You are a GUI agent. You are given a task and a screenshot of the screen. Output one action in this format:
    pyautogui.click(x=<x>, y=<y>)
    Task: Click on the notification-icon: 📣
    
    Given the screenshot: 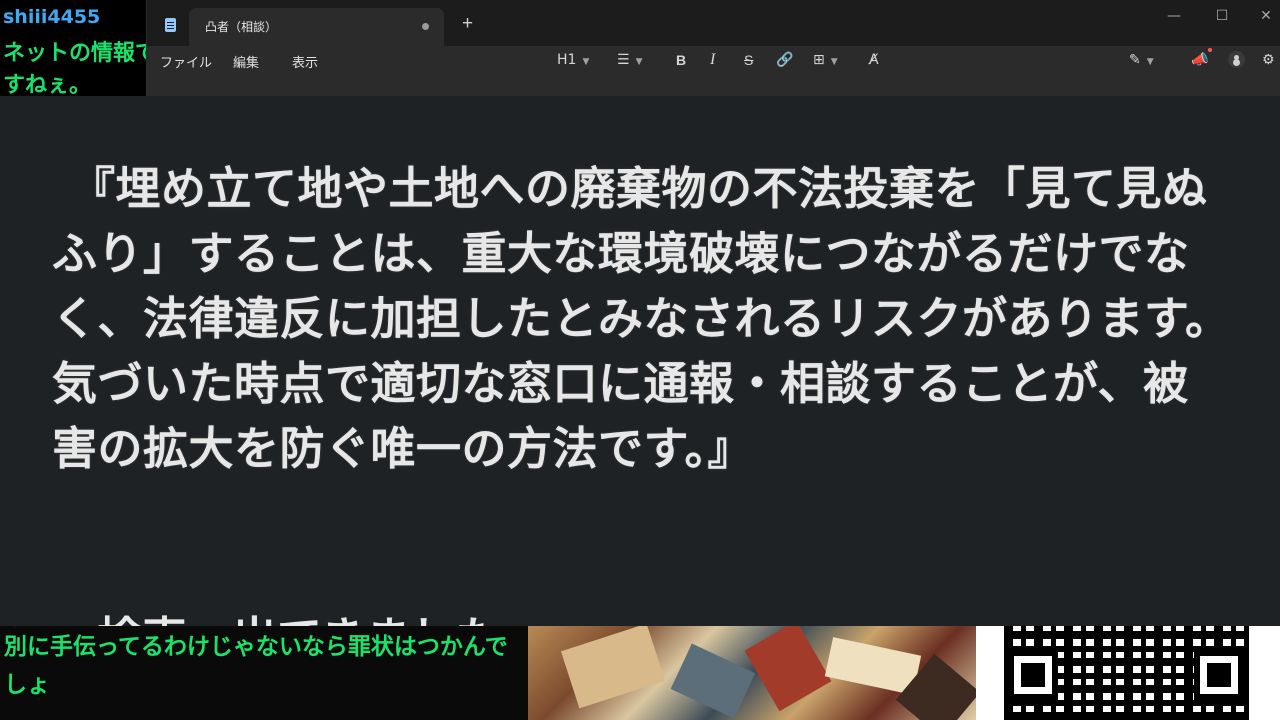 What is the action you would take?
    pyautogui.click(x=1199, y=60)
    